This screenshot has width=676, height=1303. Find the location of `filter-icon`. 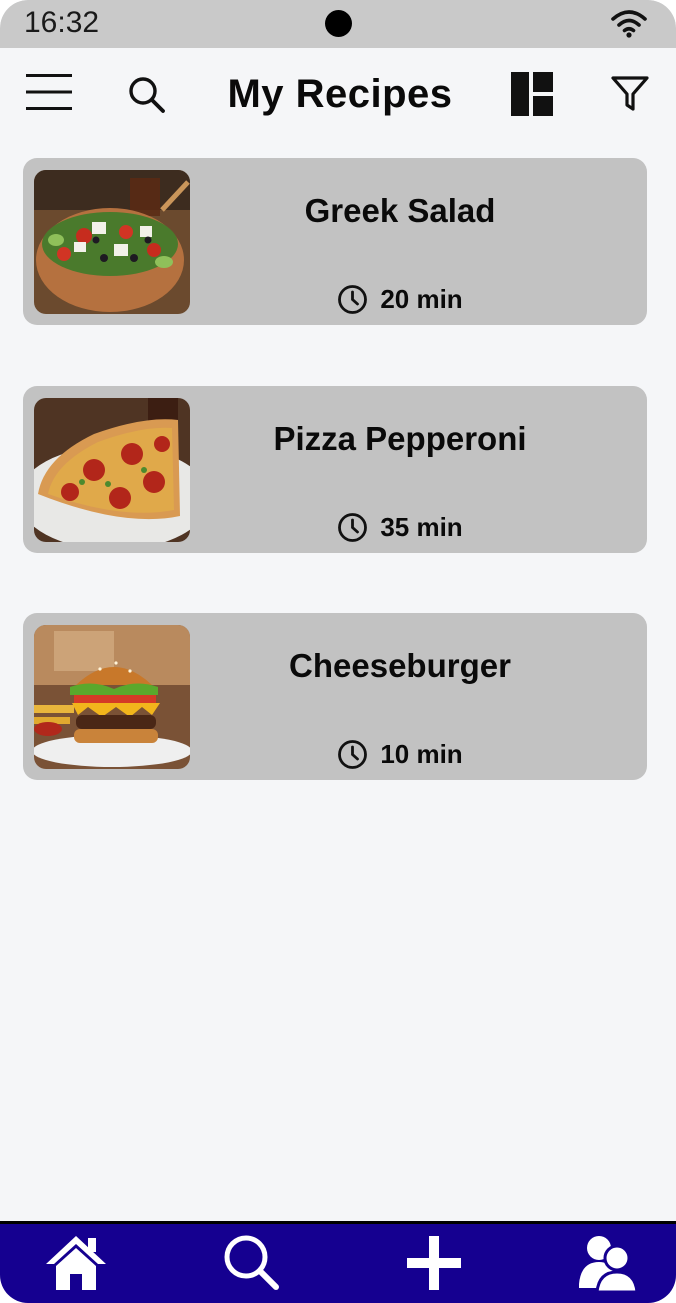

filter-icon is located at coordinates (630, 94).